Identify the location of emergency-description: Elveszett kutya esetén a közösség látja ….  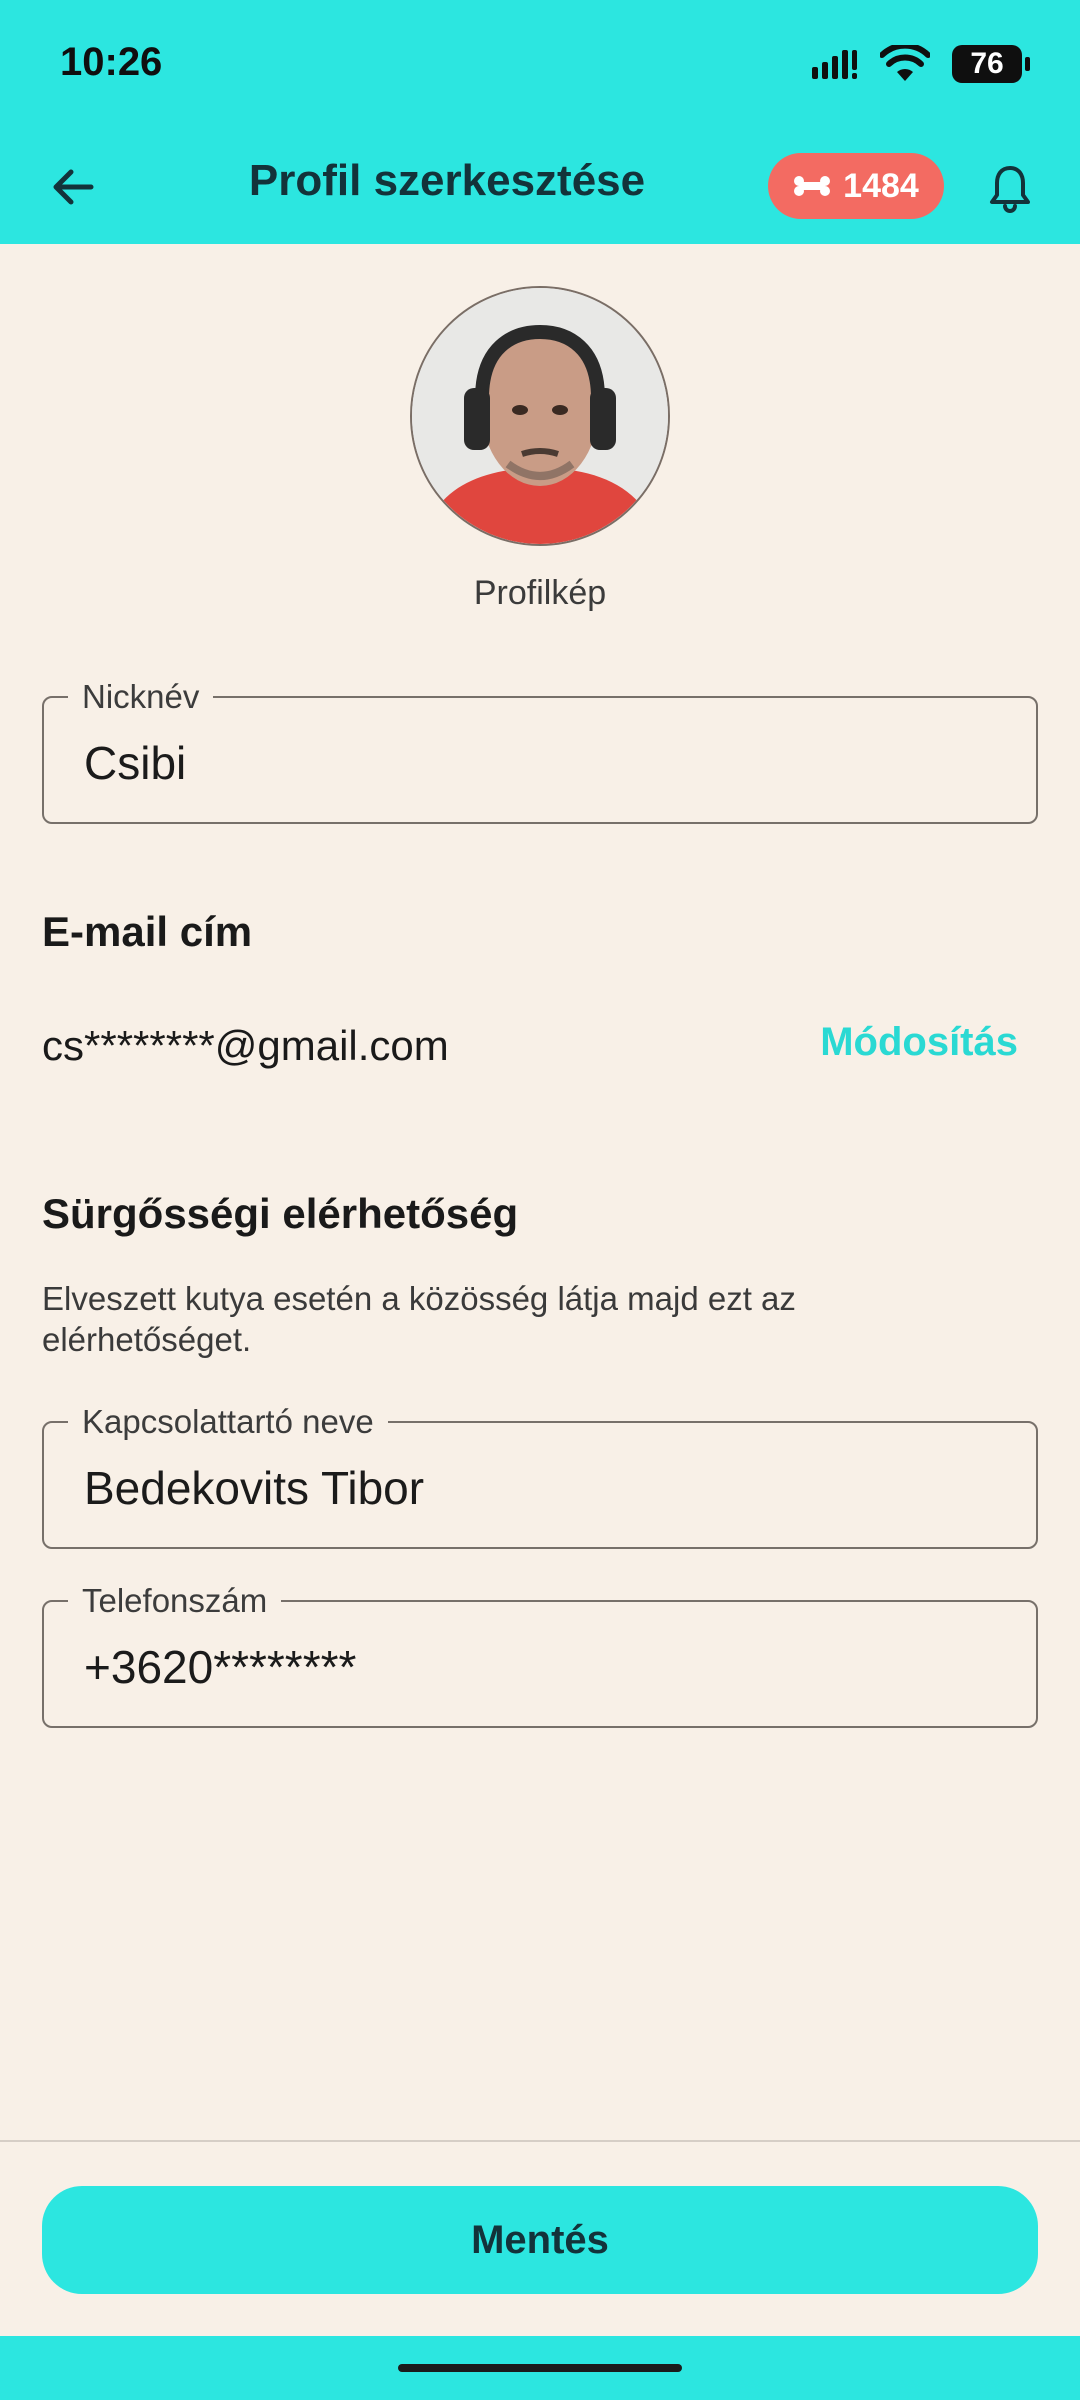
(419, 1319).